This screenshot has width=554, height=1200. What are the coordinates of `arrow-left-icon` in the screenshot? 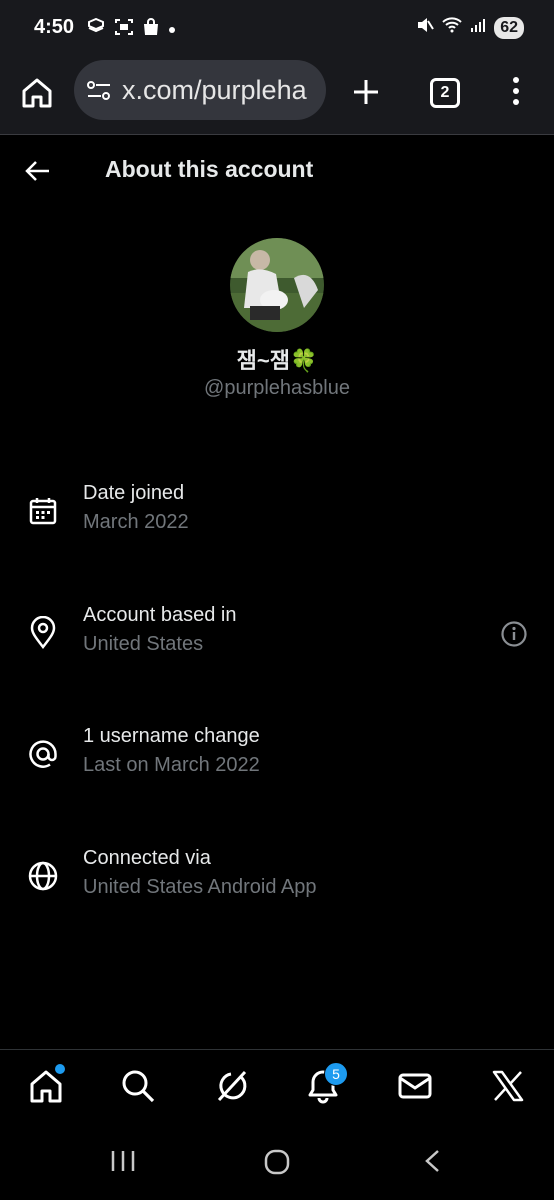 It's located at (37, 171).